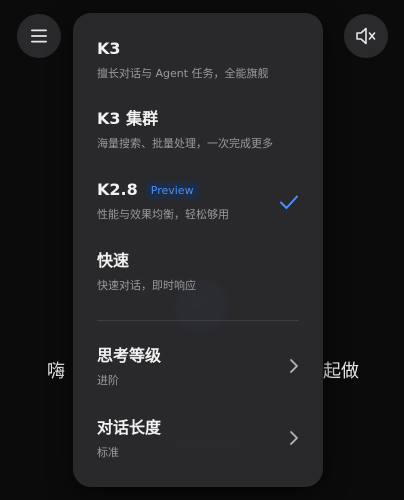 This screenshot has height=500, width=404. What do you see at coordinates (108, 380) in the screenshot?
I see `setting-value: 进阶` at bounding box center [108, 380].